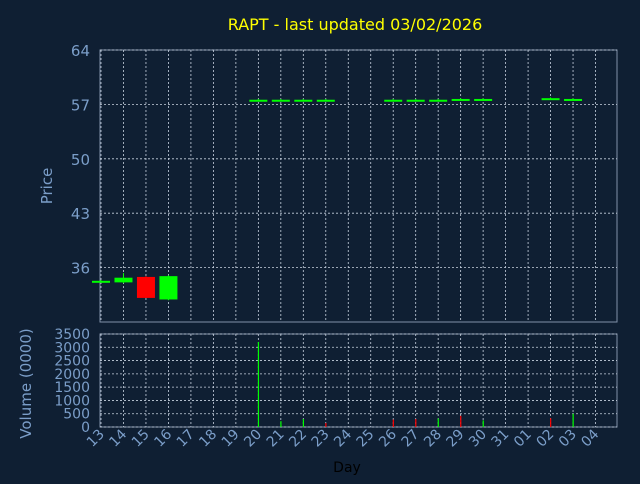 This screenshot has height=484, width=640. What do you see at coordinates (80, 214) in the screenshot?
I see `price-tick-label: 43` at bounding box center [80, 214].